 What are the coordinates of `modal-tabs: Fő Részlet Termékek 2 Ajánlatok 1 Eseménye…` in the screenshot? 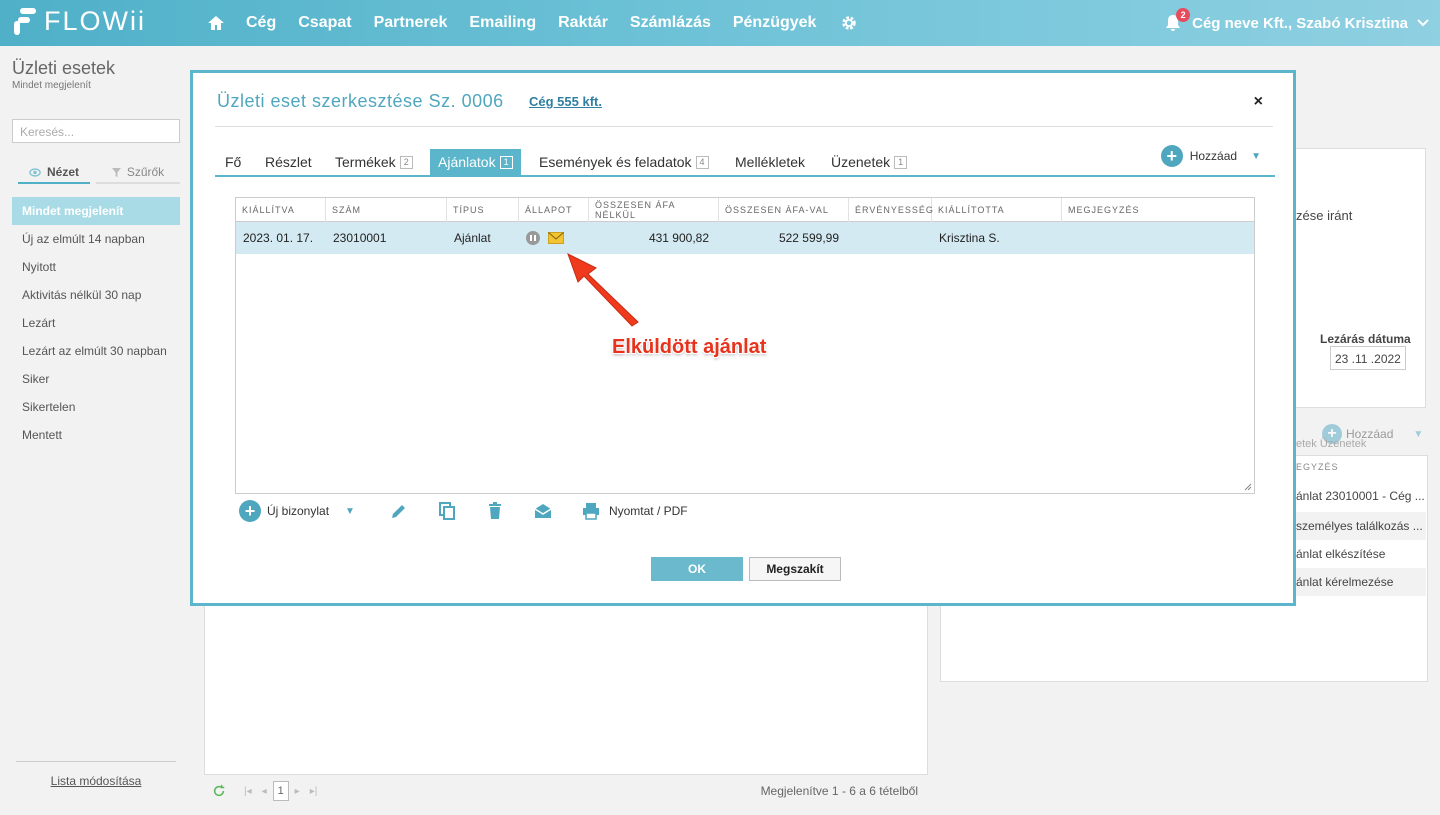 It's located at (745, 161).